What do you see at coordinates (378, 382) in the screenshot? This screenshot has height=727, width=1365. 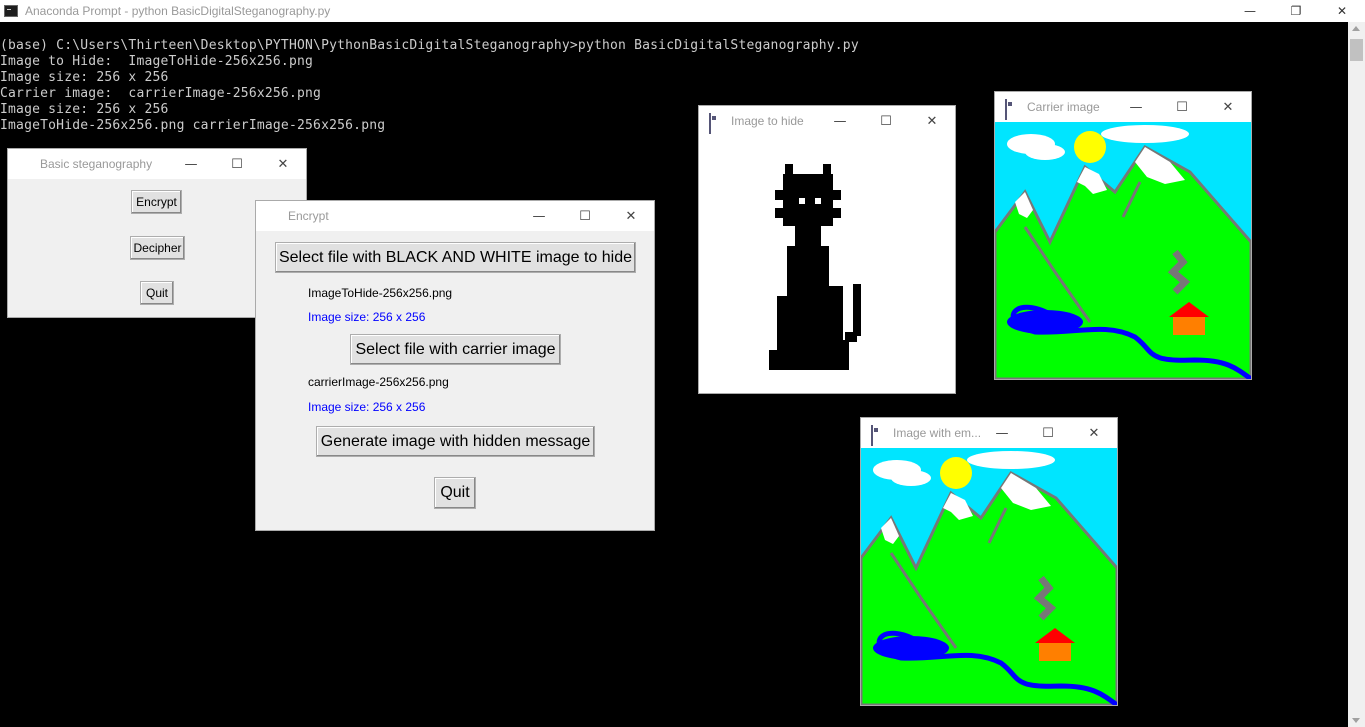 I see `carrier-filename-label: carrierImage-256x256.png` at bounding box center [378, 382].